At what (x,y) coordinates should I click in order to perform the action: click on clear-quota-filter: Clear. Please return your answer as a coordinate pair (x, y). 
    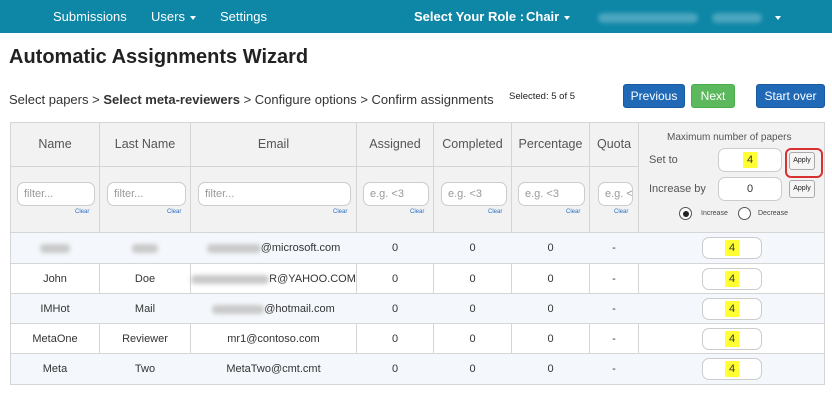
    Looking at the image, I should click on (621, 212).